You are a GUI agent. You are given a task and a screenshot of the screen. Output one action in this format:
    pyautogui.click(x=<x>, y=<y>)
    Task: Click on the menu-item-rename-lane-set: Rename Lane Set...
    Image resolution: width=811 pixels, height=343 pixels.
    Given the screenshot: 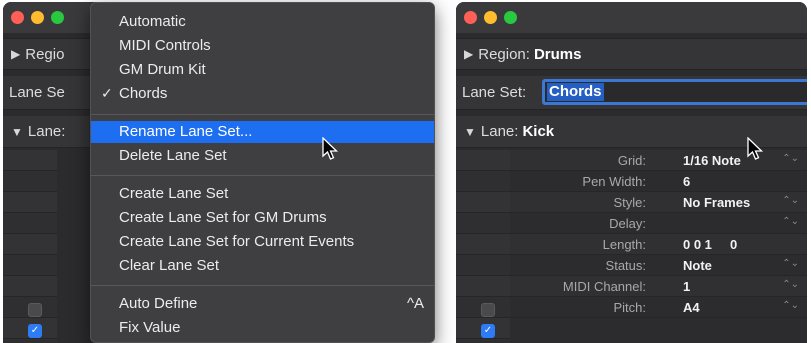 What is the action you would take?
    pyautogui.click(x=262, y=132)
    